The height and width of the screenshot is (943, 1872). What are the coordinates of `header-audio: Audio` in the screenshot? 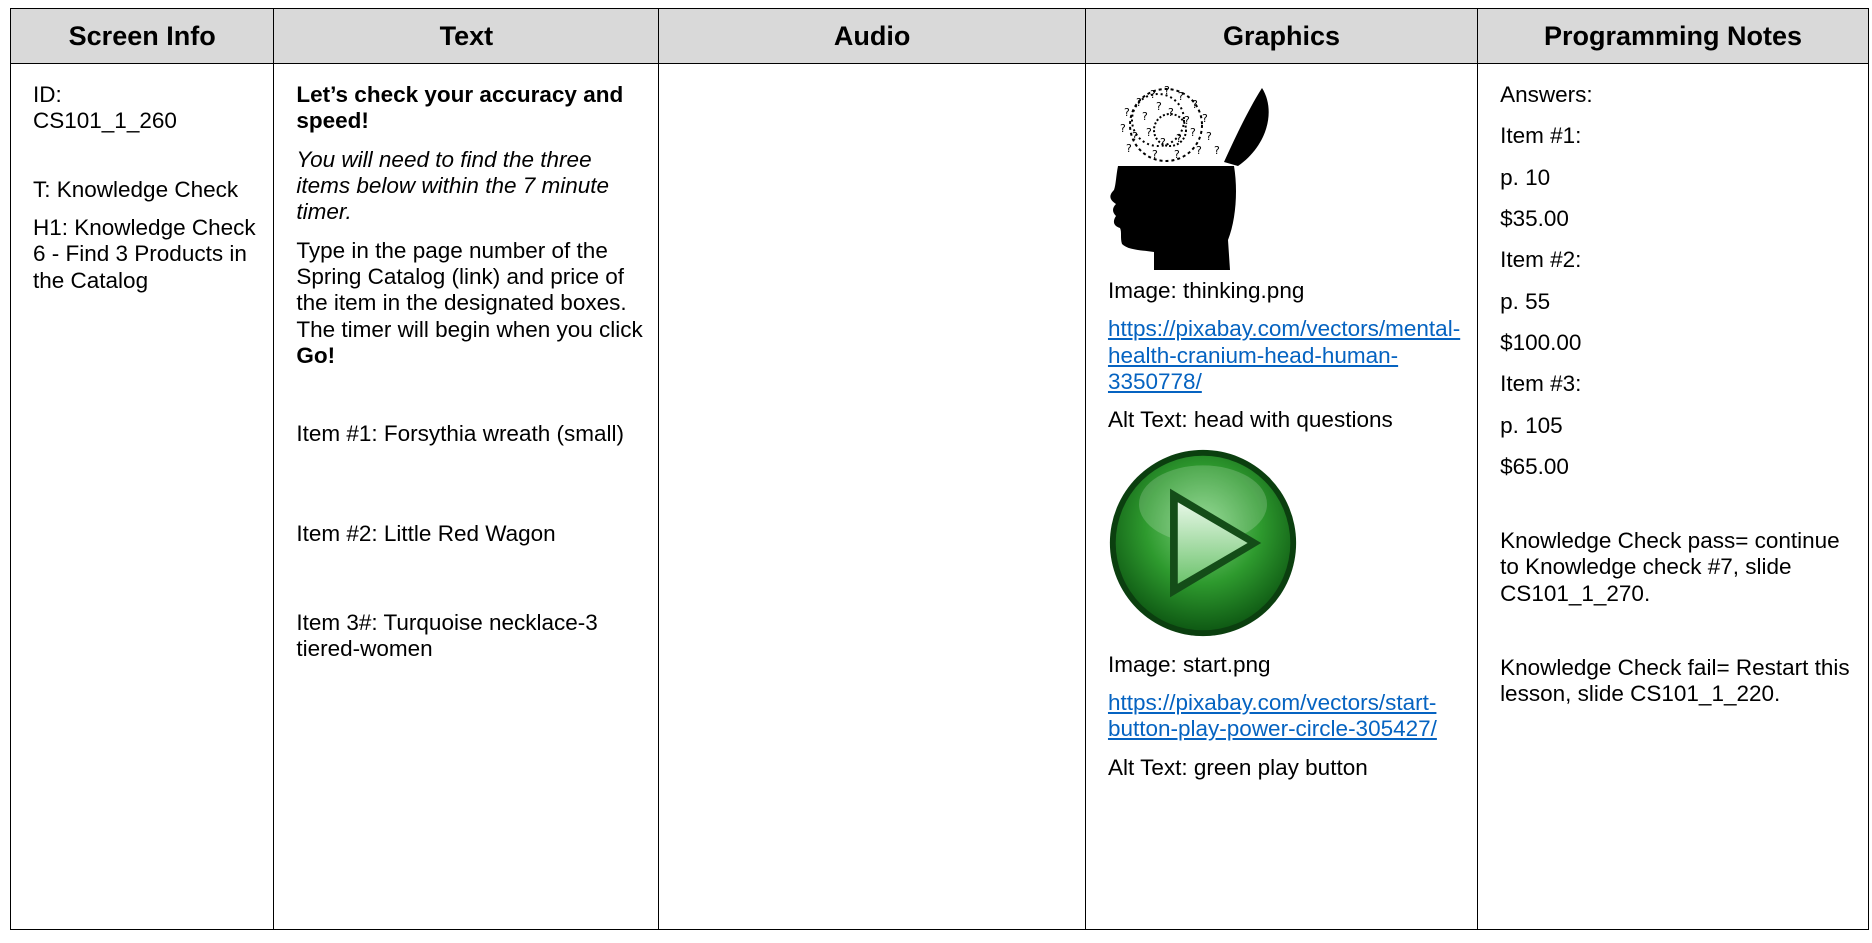 It's located at (872, 36).